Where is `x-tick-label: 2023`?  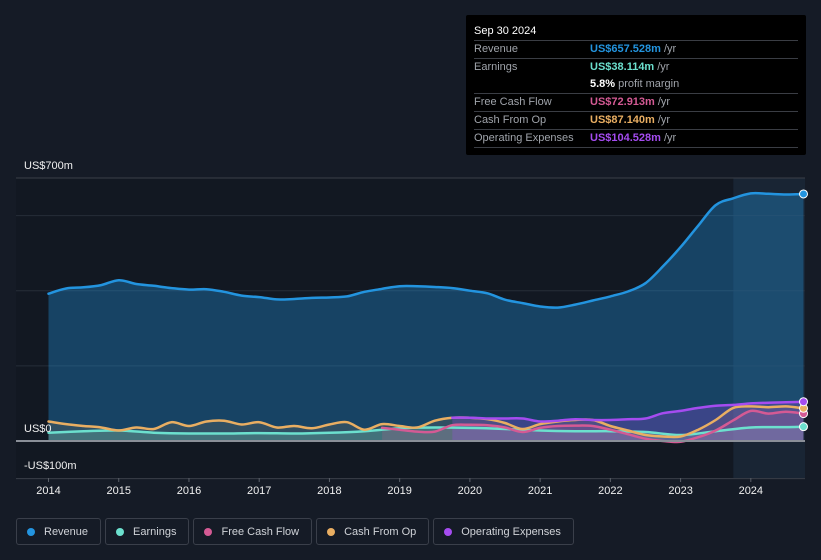 x-tick-label: 2023 is located at coordinates (680, 491).